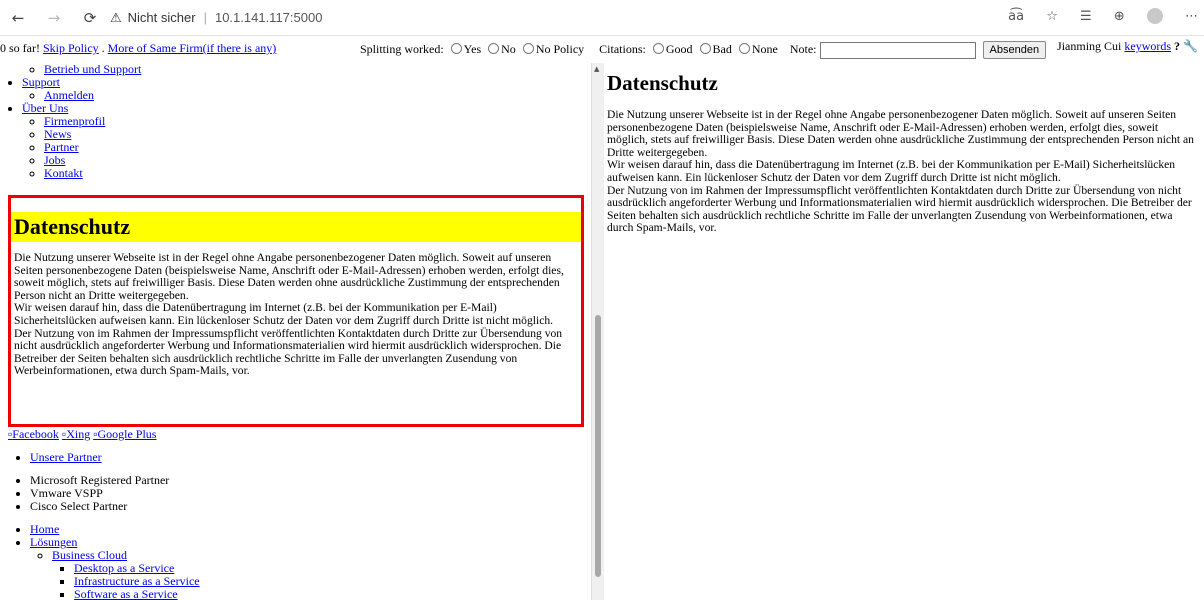 This screenshot has width=1204, height=600. I want to click on nav-link-partner: Partner, so click(61, 147).